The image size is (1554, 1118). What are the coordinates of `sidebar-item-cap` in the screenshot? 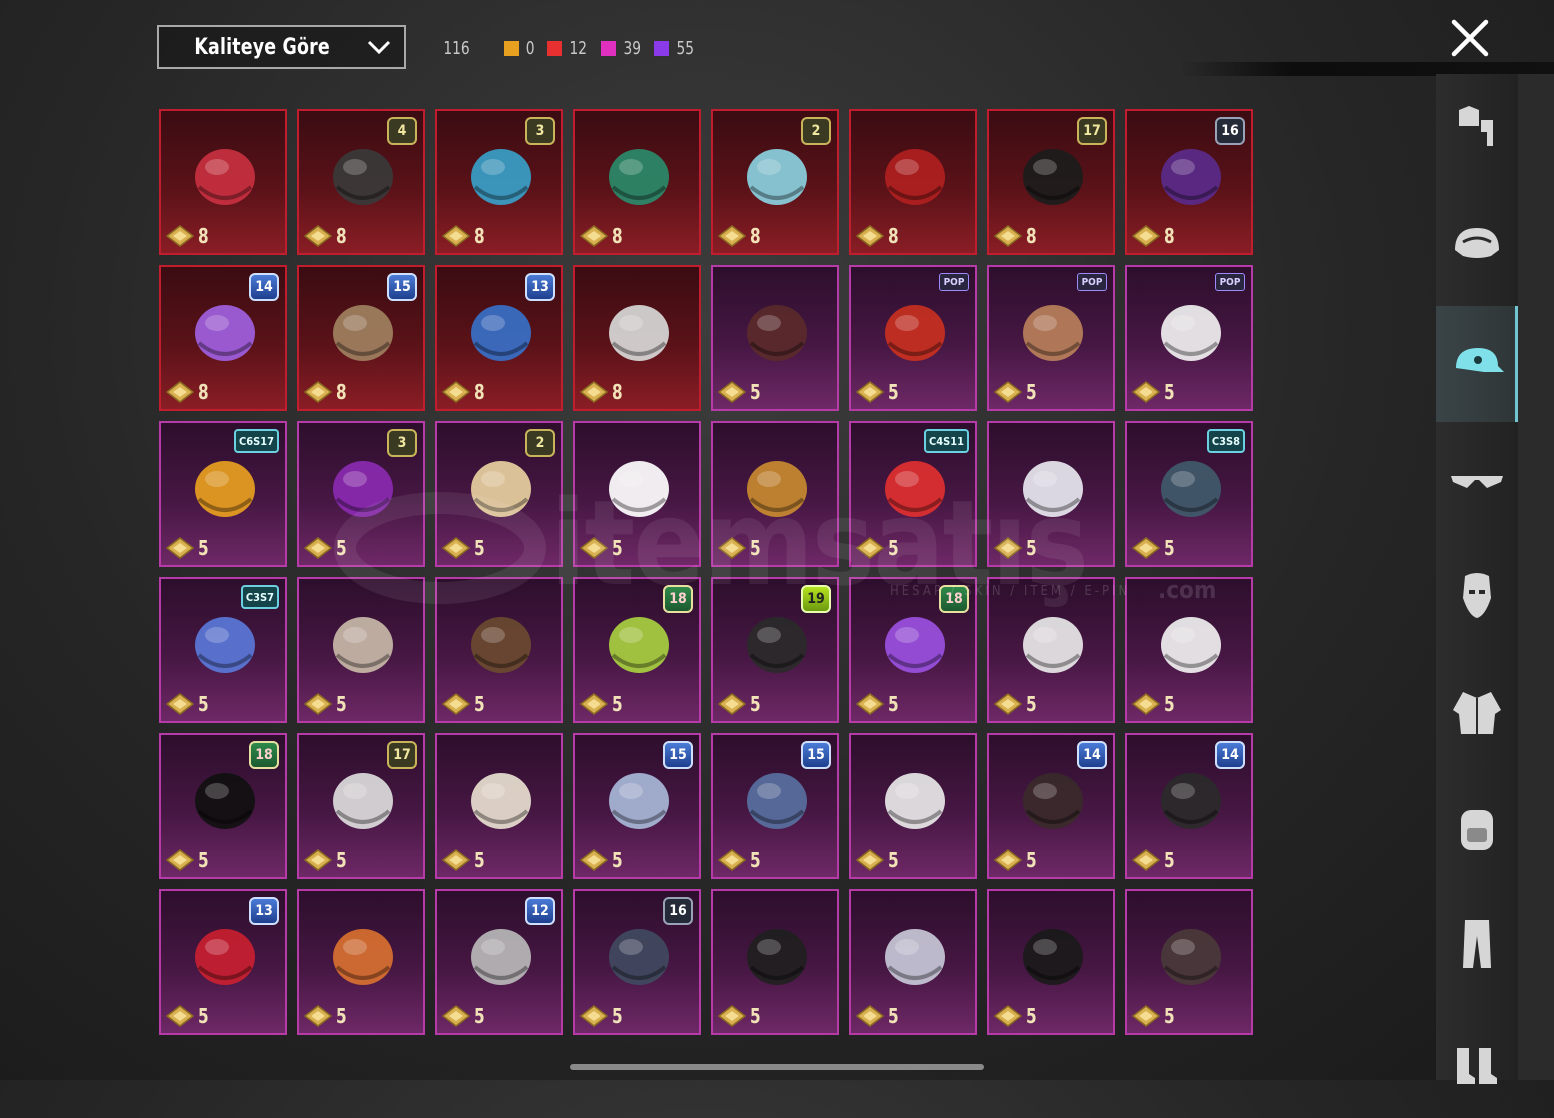 It's located at (1477, 364).